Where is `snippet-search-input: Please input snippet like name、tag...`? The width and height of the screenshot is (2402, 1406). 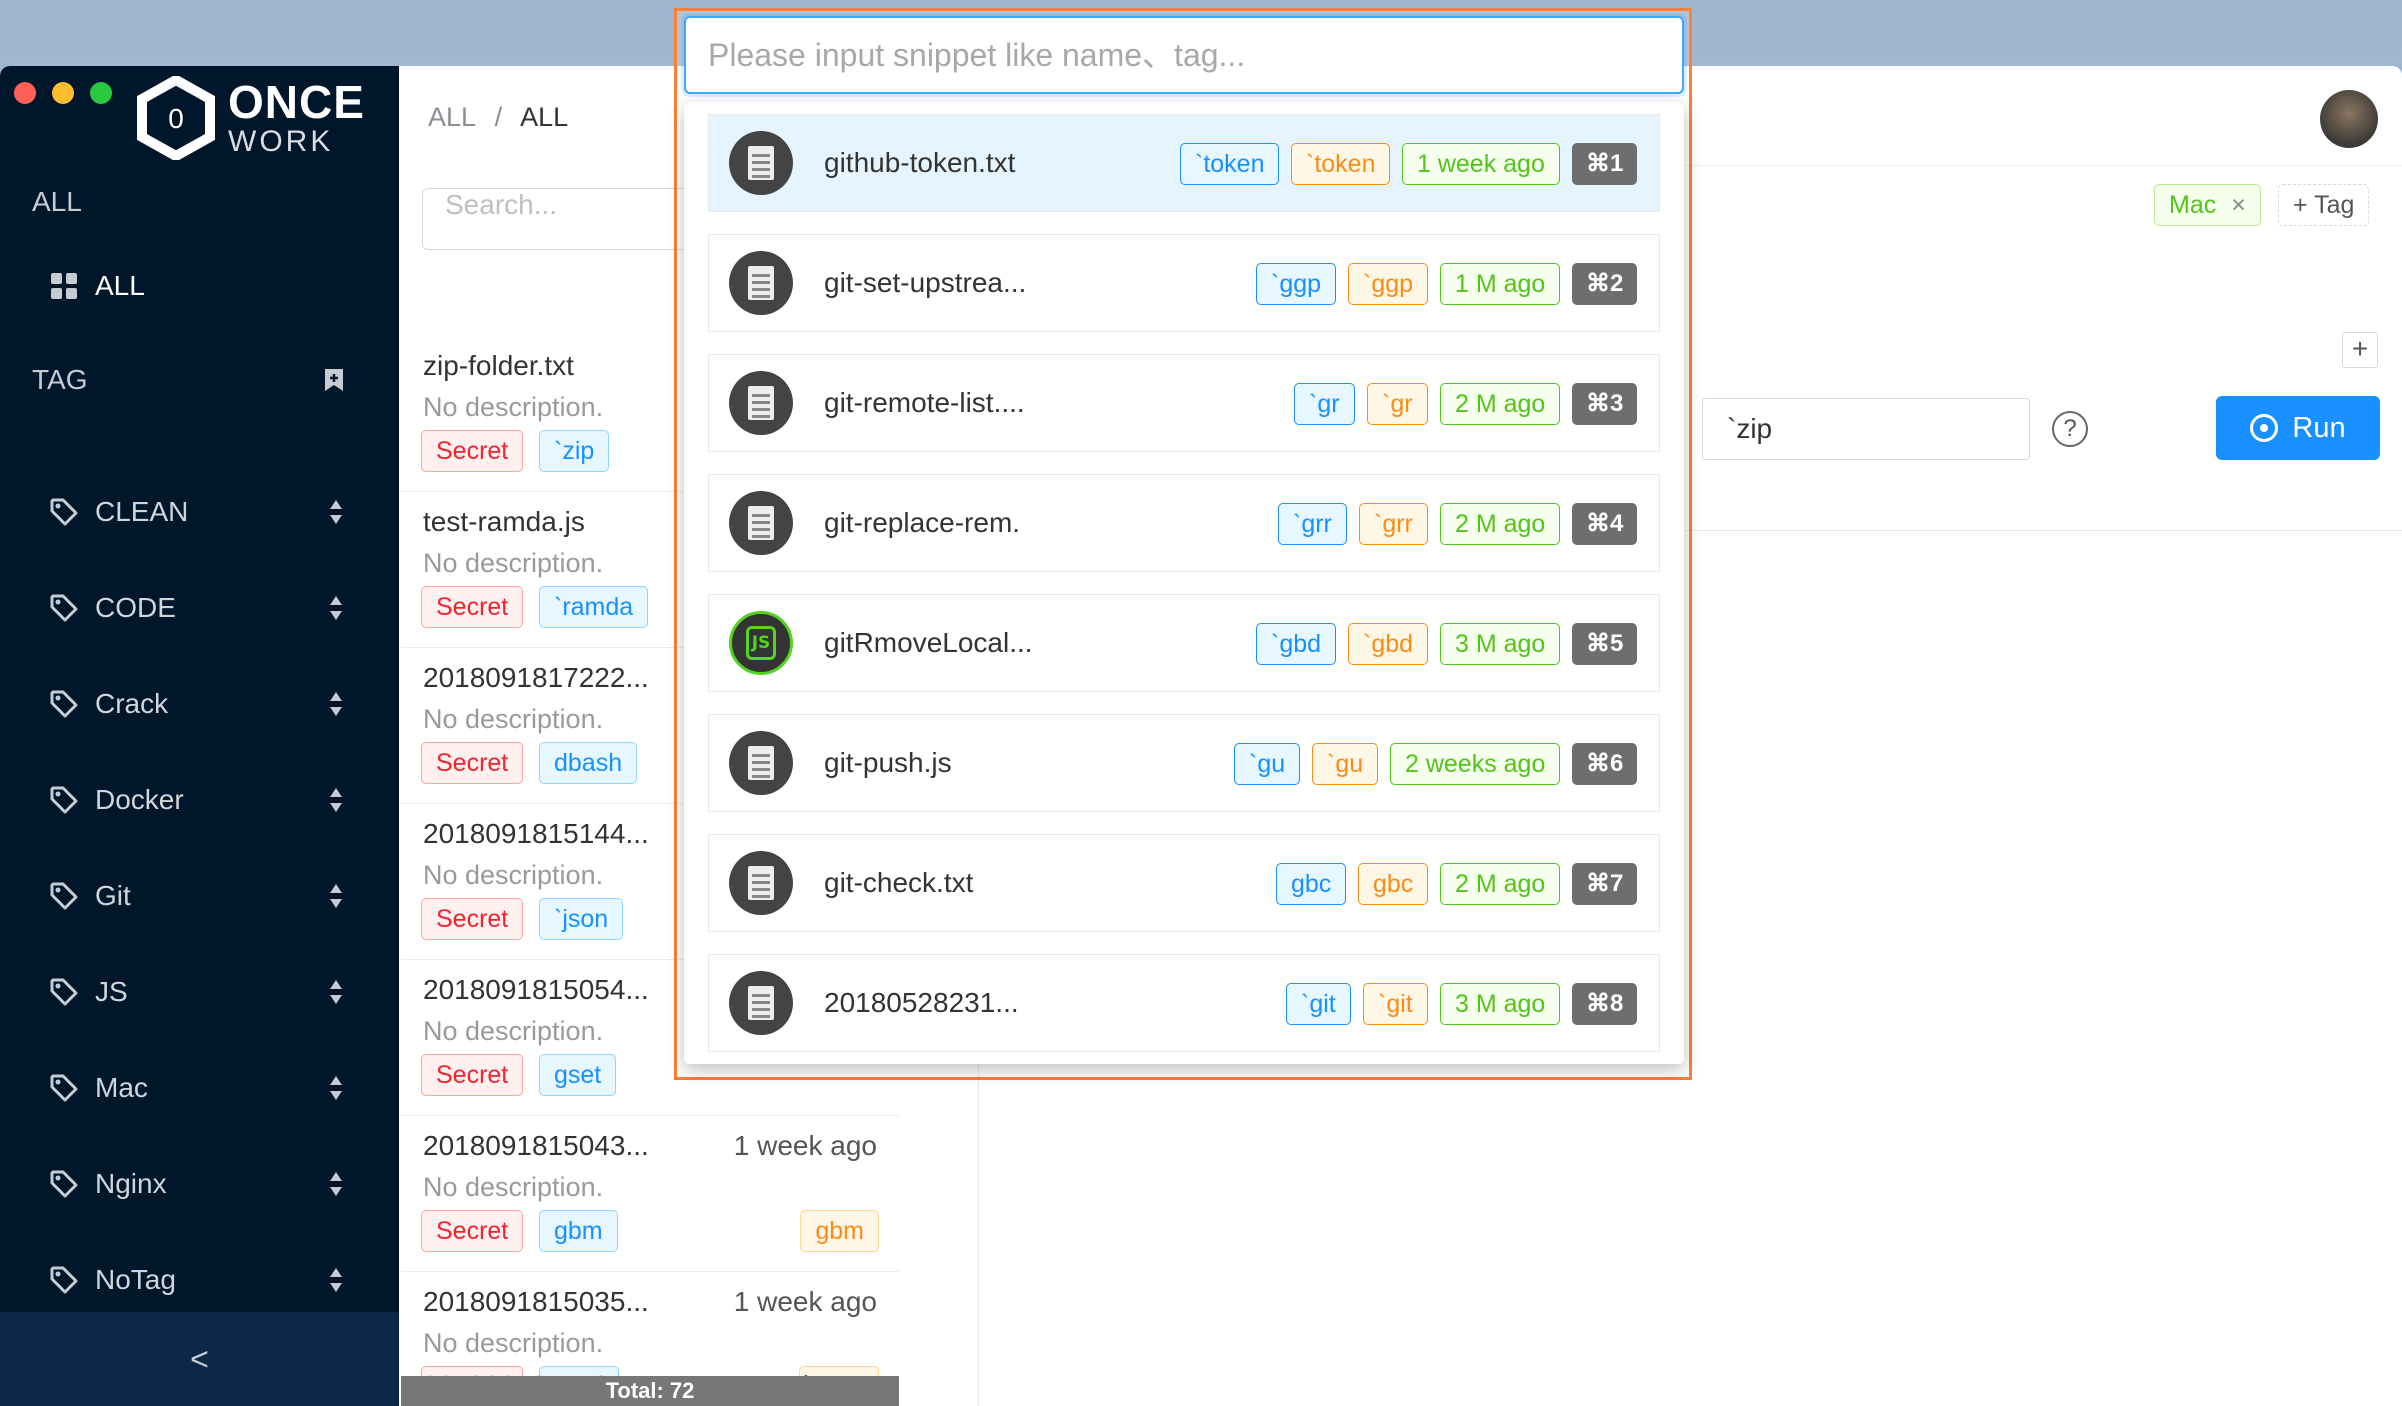 snippet-search-input: Please input snippet like name、tag... is located at coordinates (1184, 55).